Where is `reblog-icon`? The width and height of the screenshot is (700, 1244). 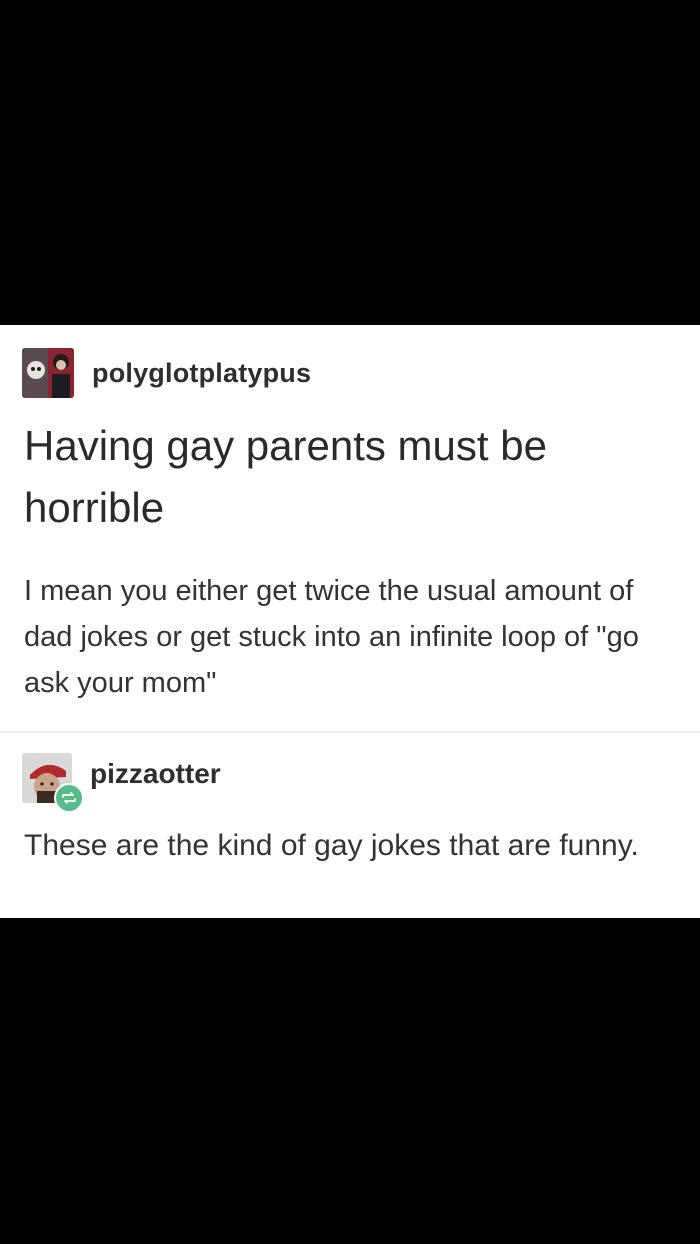
reblog-icon is located at coordinates (69, 798).